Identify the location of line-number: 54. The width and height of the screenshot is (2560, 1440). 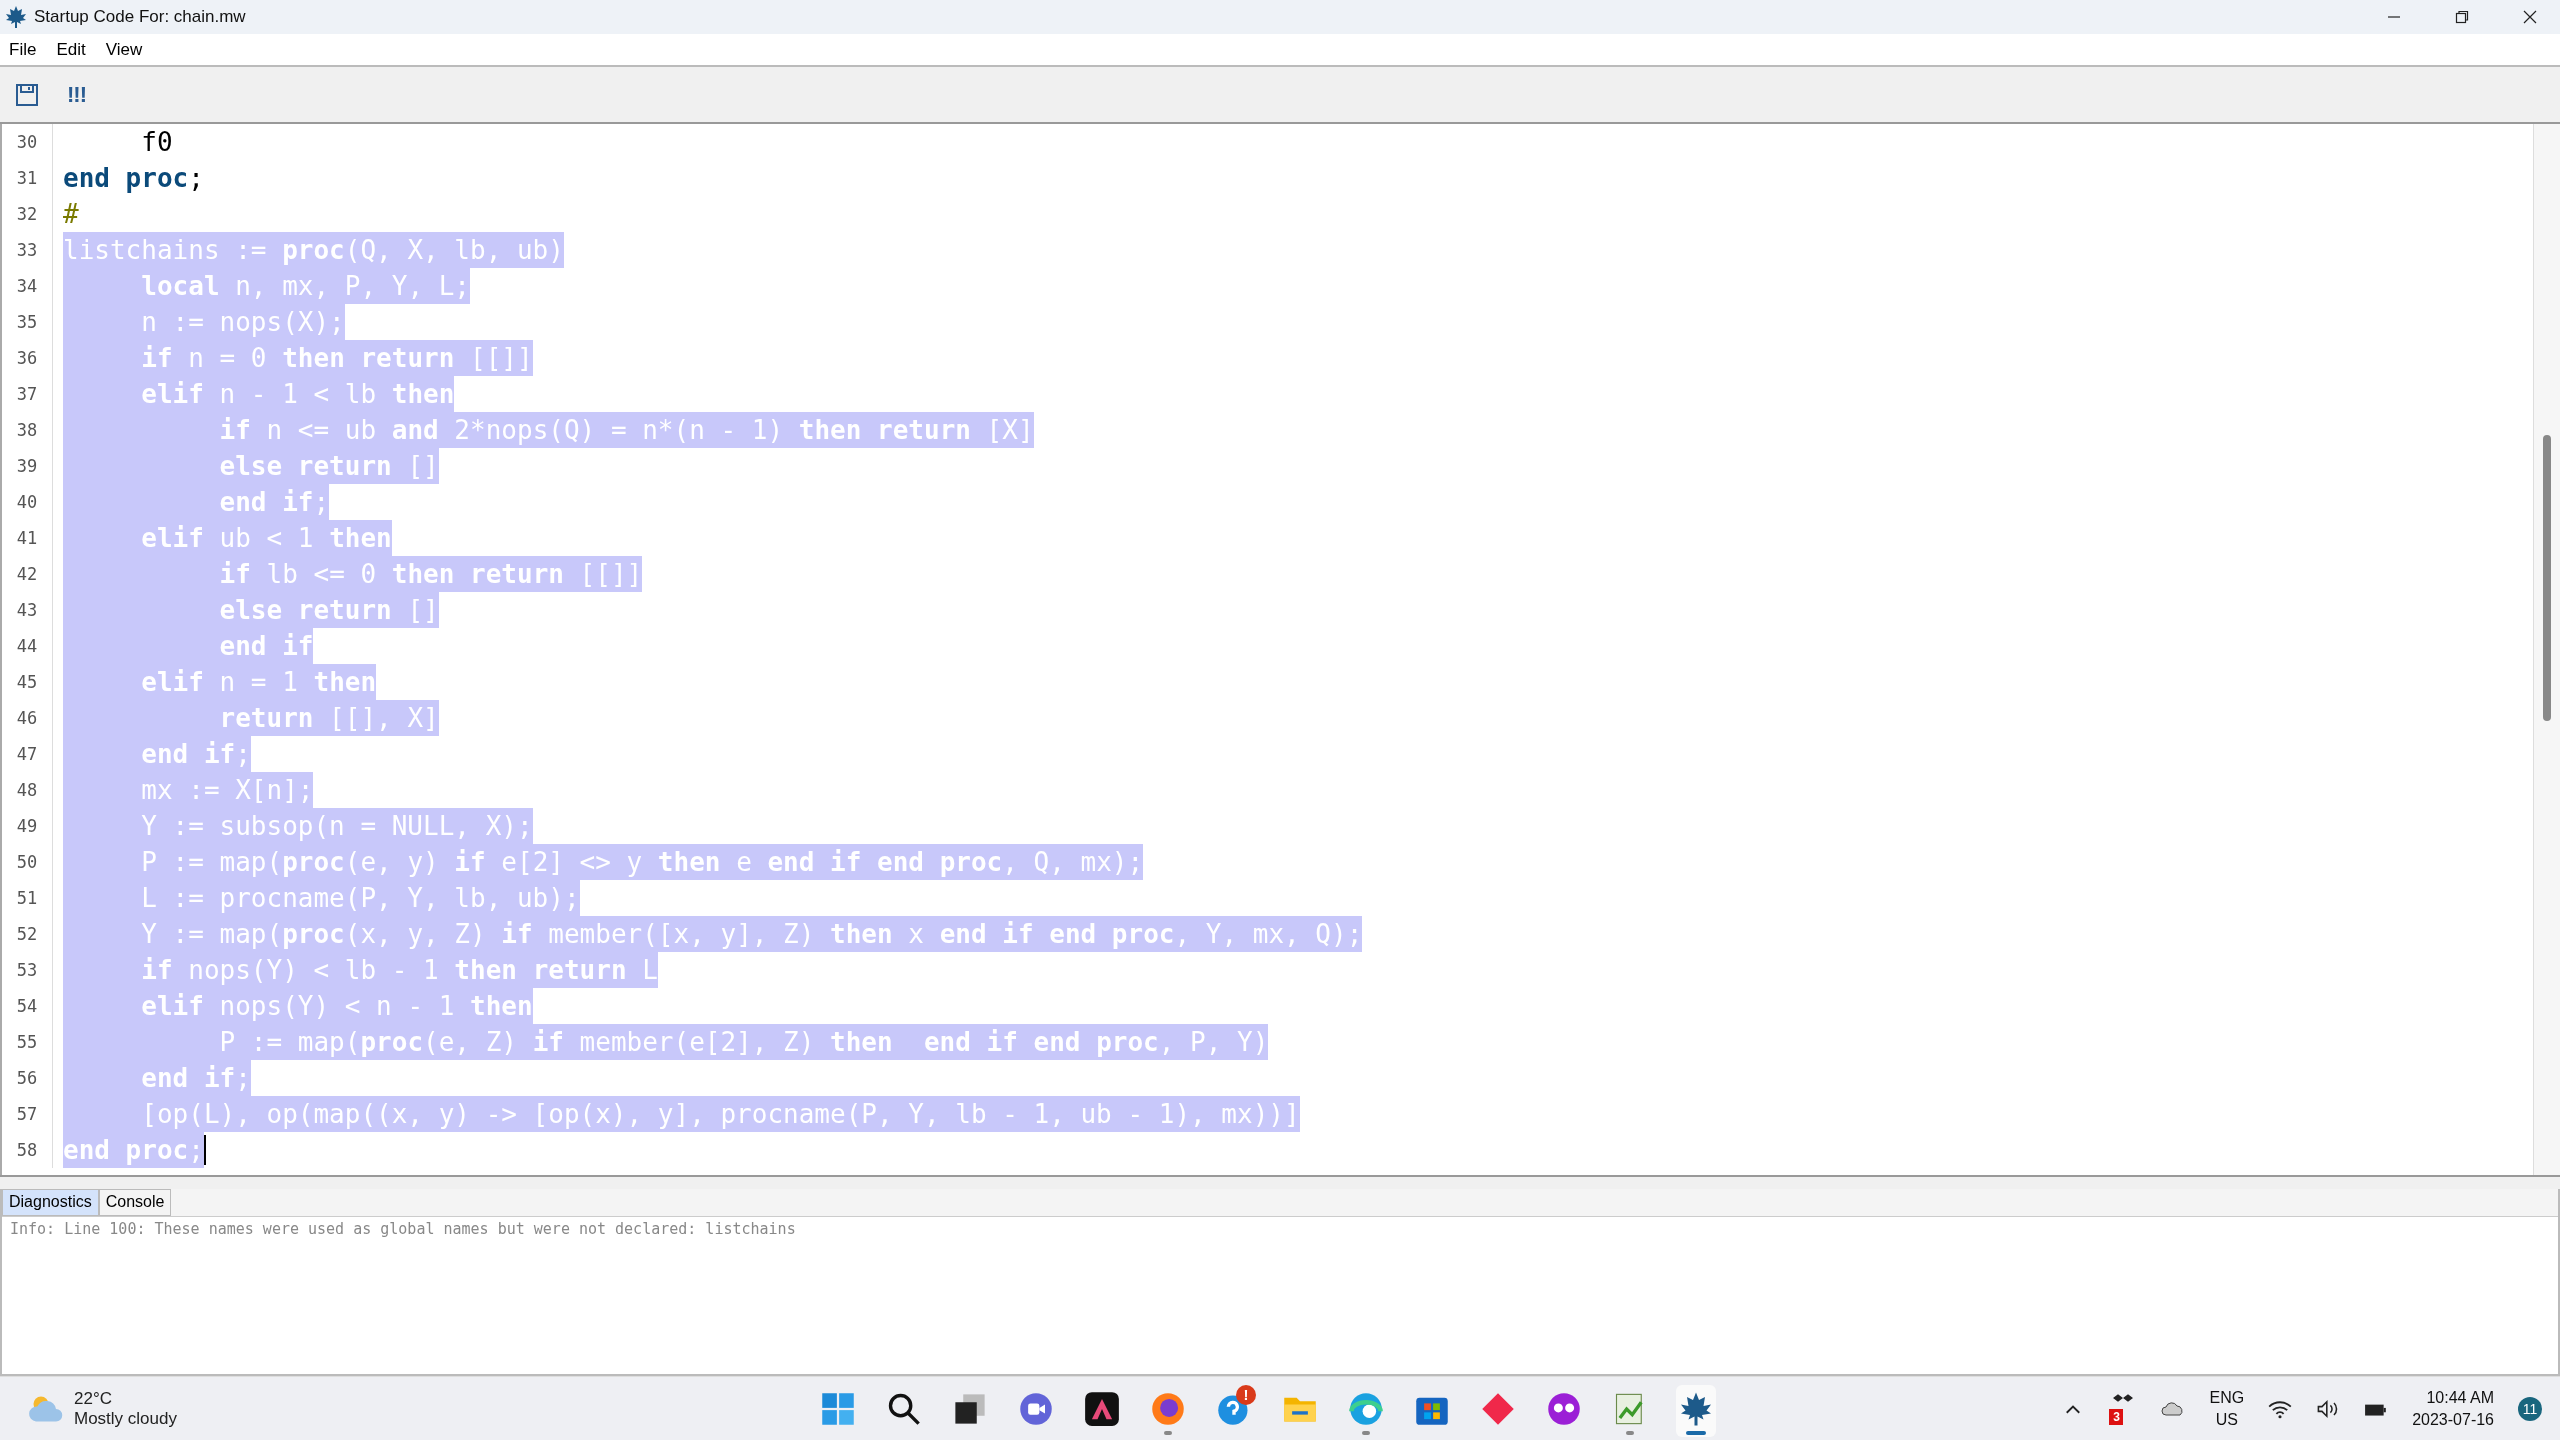
(27, 1006).